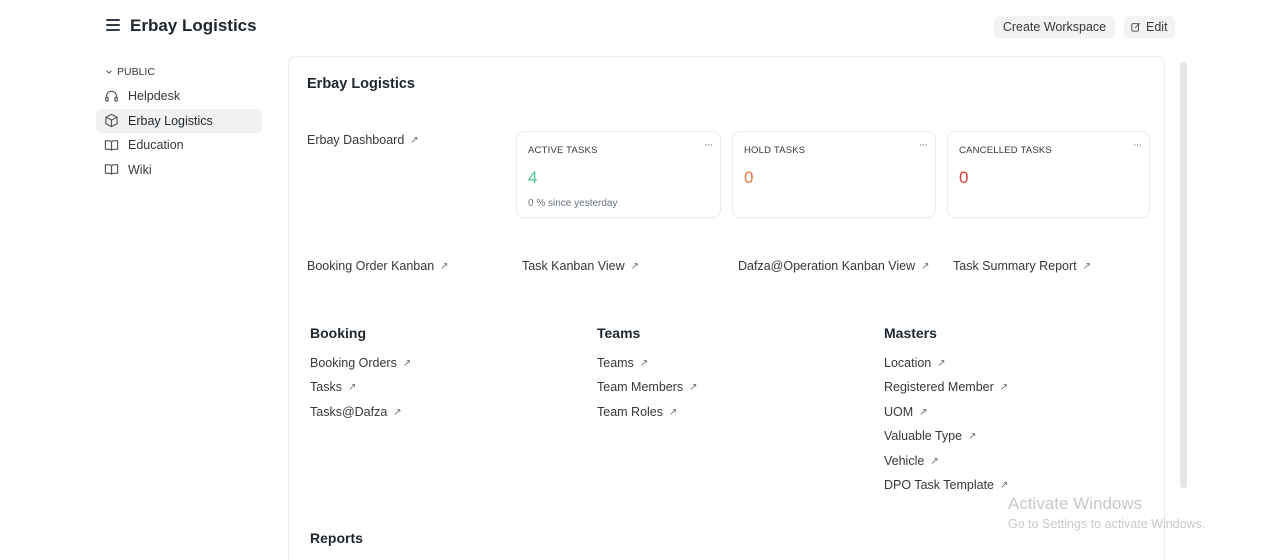 This screenshot has width=1280, height=560. I want to click on shortcut-task-summary-report: Task Summary Report ↗, so click(1022, 266).